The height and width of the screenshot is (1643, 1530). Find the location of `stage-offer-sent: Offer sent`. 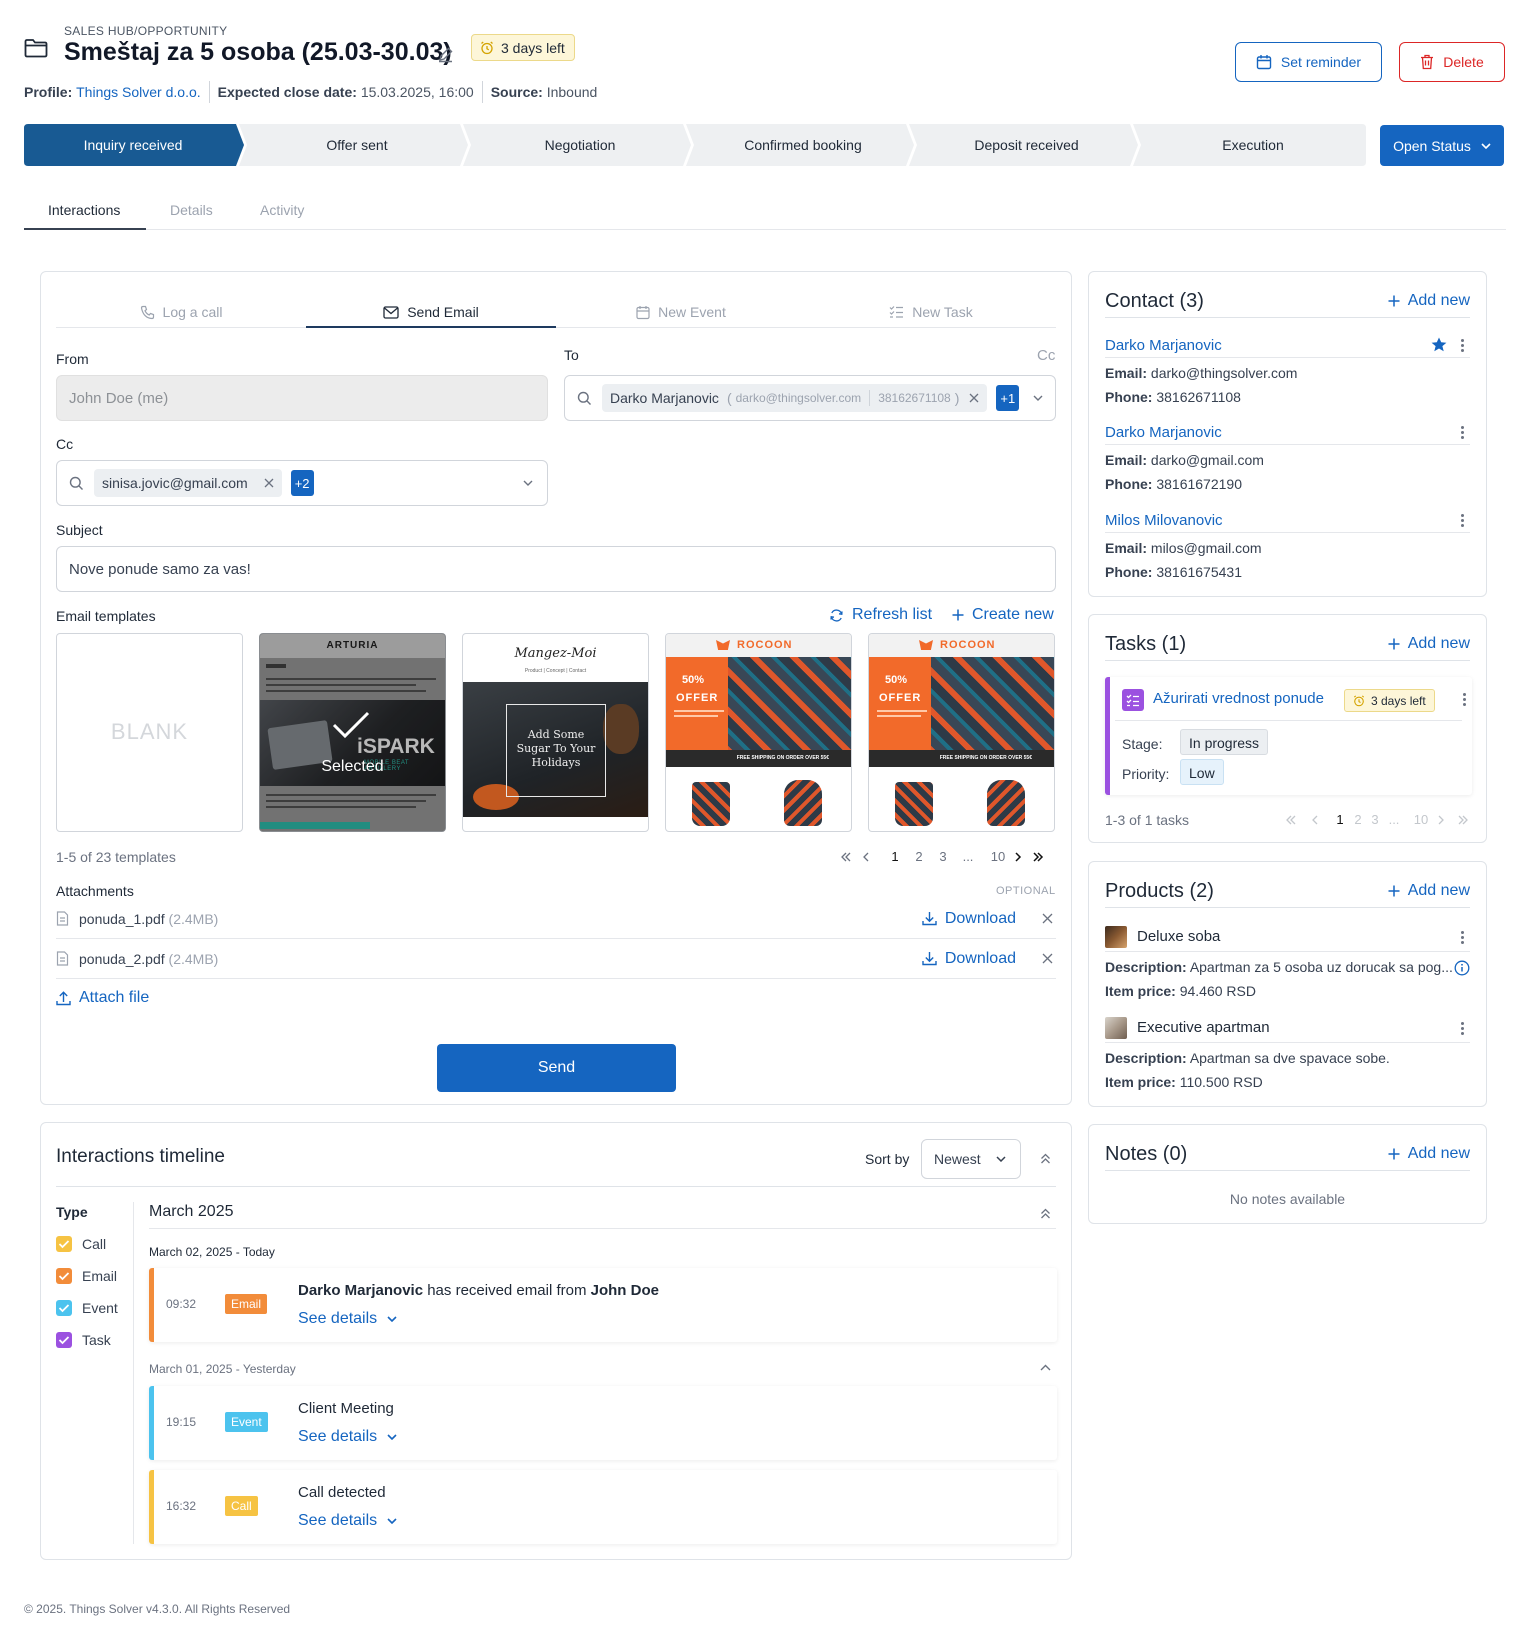

stage-offer-sent: Offer sent is located at coordinates (357, 145).